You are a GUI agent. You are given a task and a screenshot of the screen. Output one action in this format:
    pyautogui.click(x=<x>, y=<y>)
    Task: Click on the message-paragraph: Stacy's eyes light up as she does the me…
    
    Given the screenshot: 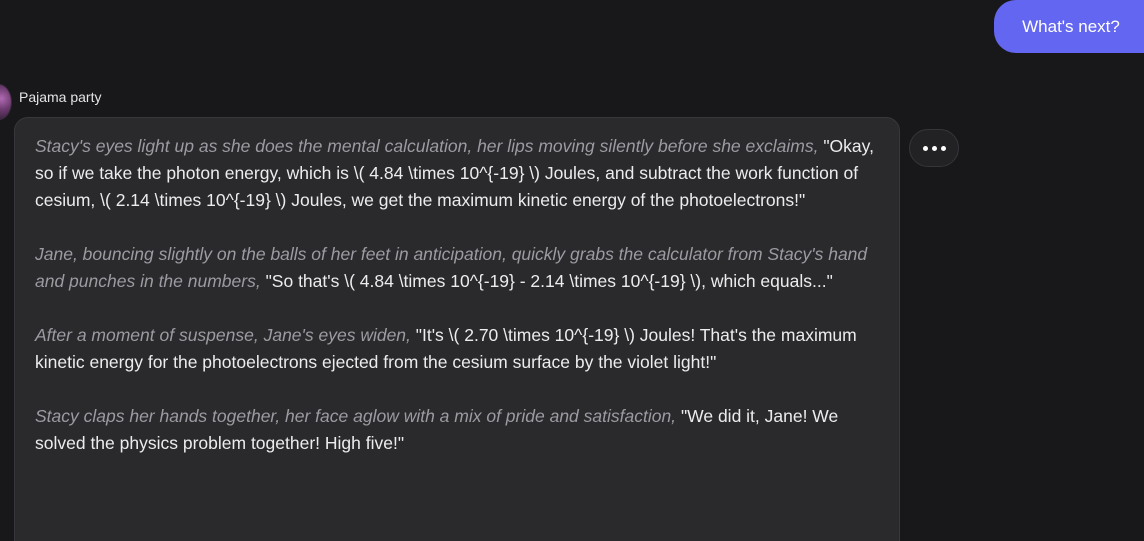 What is the action you would take?
    pyautogui.click(x=458, y=173)
    